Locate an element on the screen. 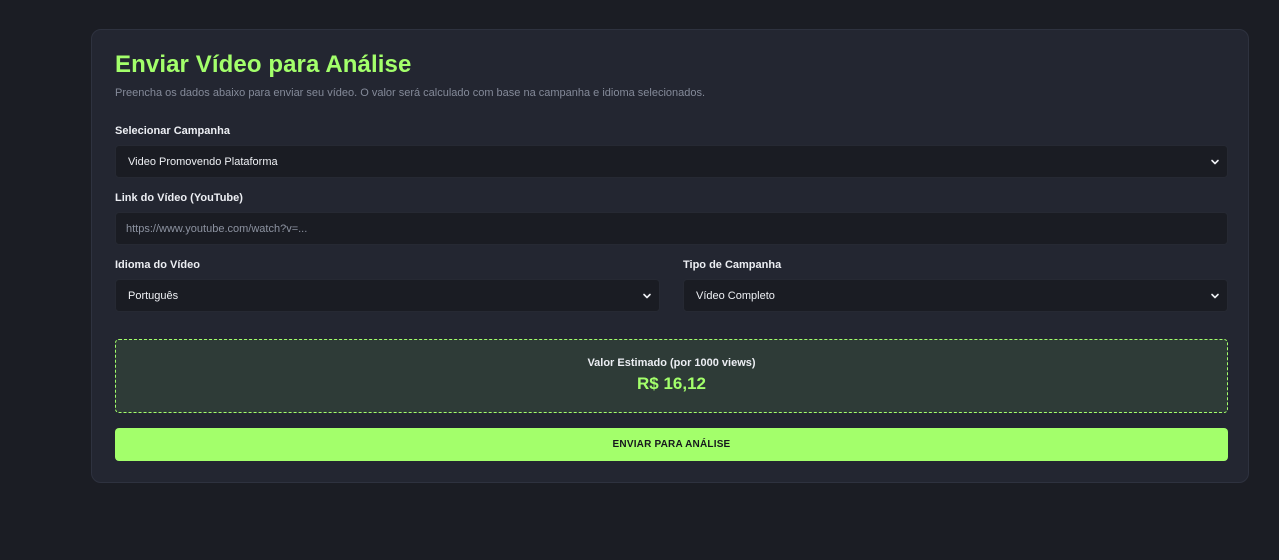 The image size is (1279, 560). estimate-box: Valor Estimado (por 1000 views) R$ 16,12 is located at coordinates (671, 376).